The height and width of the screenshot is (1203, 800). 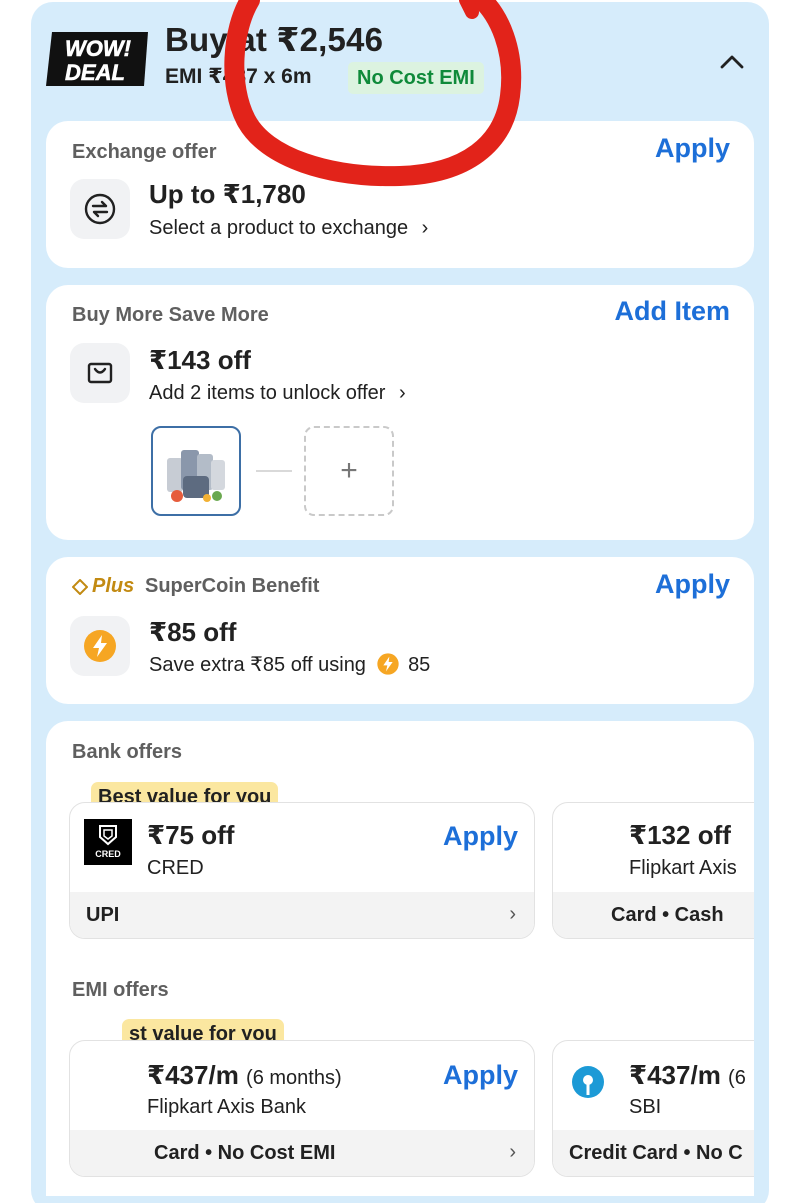 What do you see at coordinates (588, 1082) in the screenshot?
I see `sbi-logo-icon` at bounding box center [588, 1082].